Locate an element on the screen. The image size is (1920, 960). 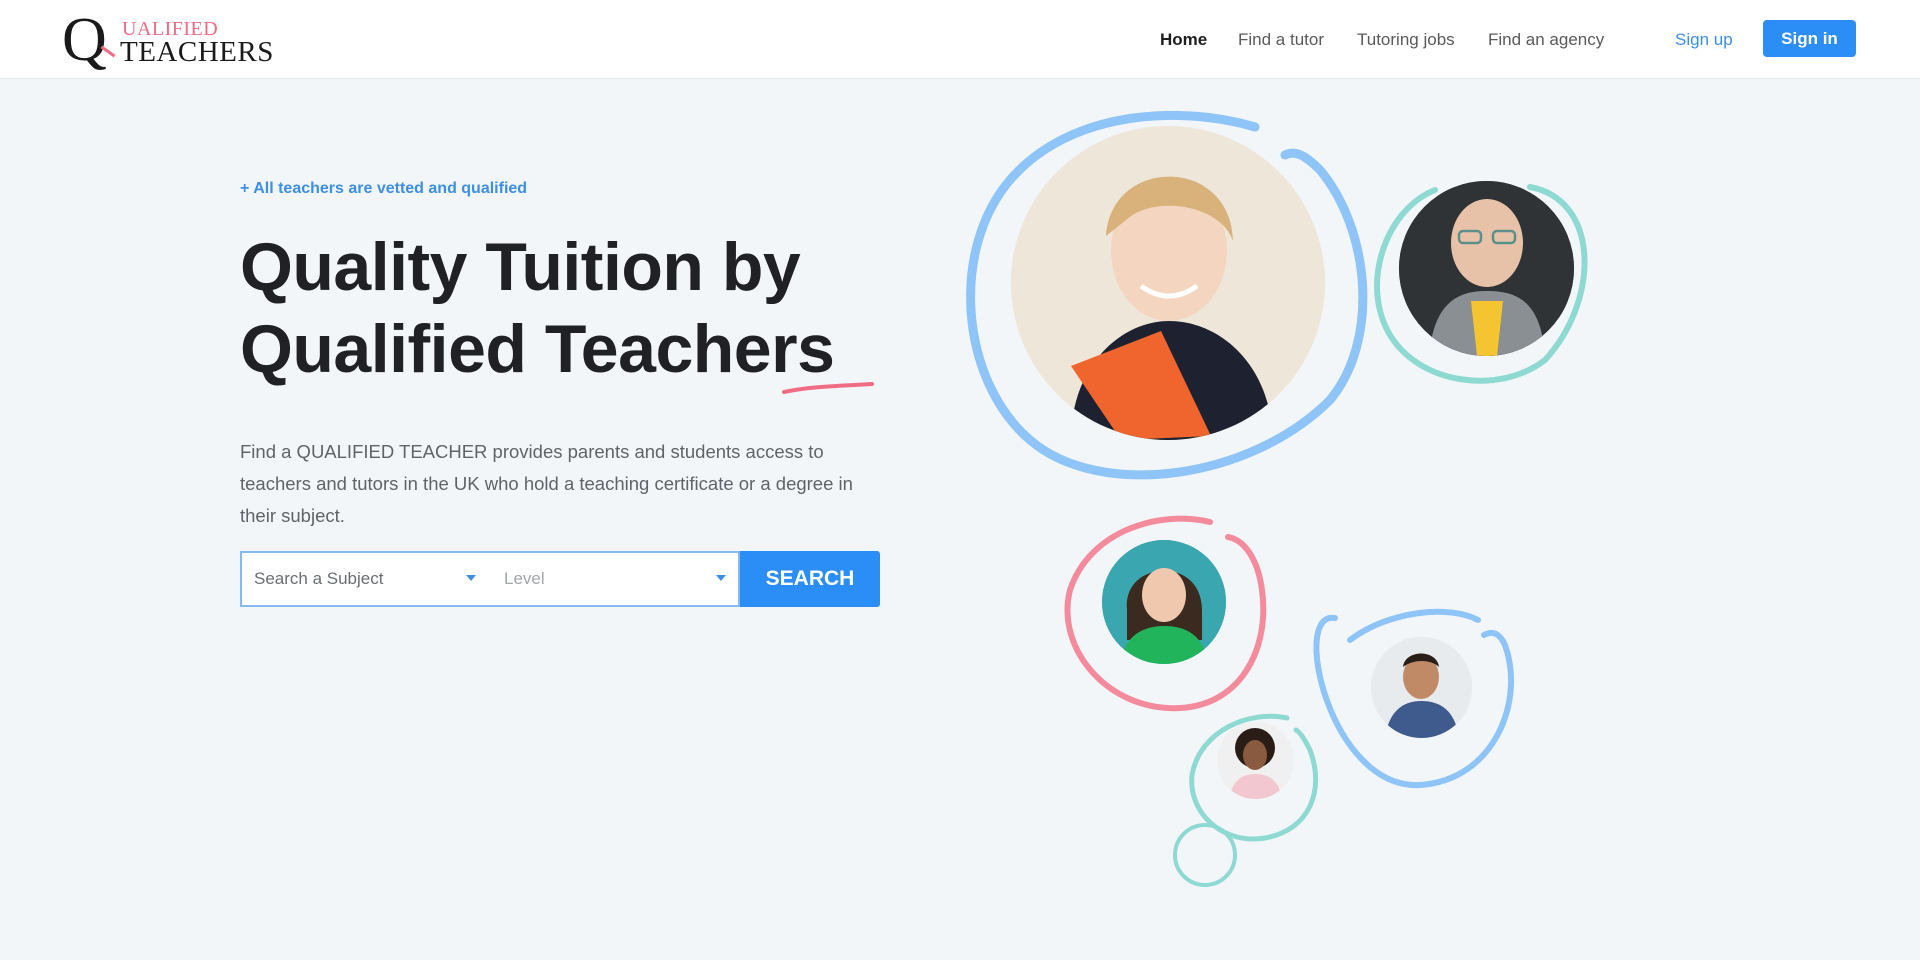
teal-scribble-tiny is located at coordinates (1205, 855).